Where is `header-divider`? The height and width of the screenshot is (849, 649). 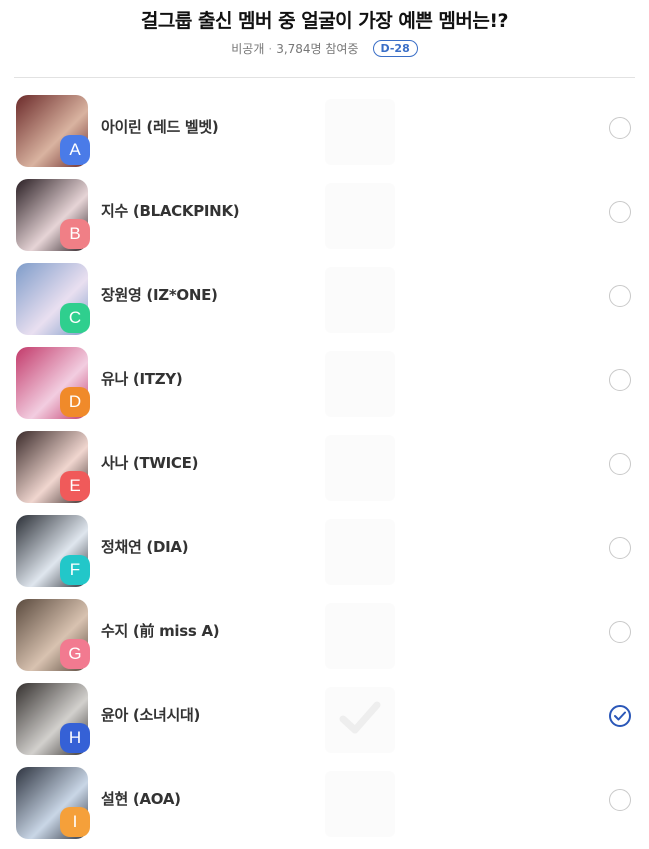 header-divider is located at coordinates (324, 77).